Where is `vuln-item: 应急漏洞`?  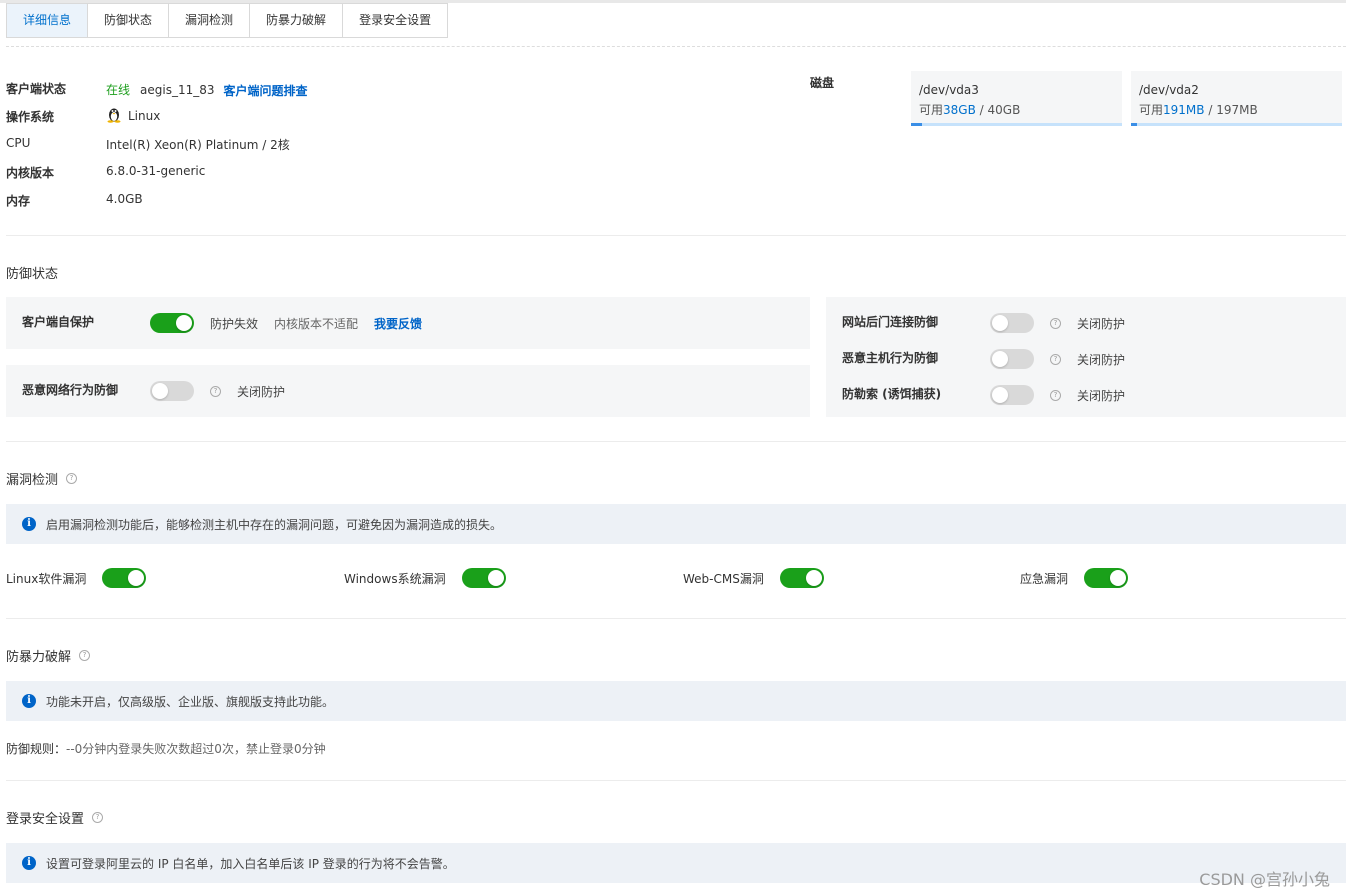
vuln-item: 应急漏洞 is located at coordinates (1074, 578).